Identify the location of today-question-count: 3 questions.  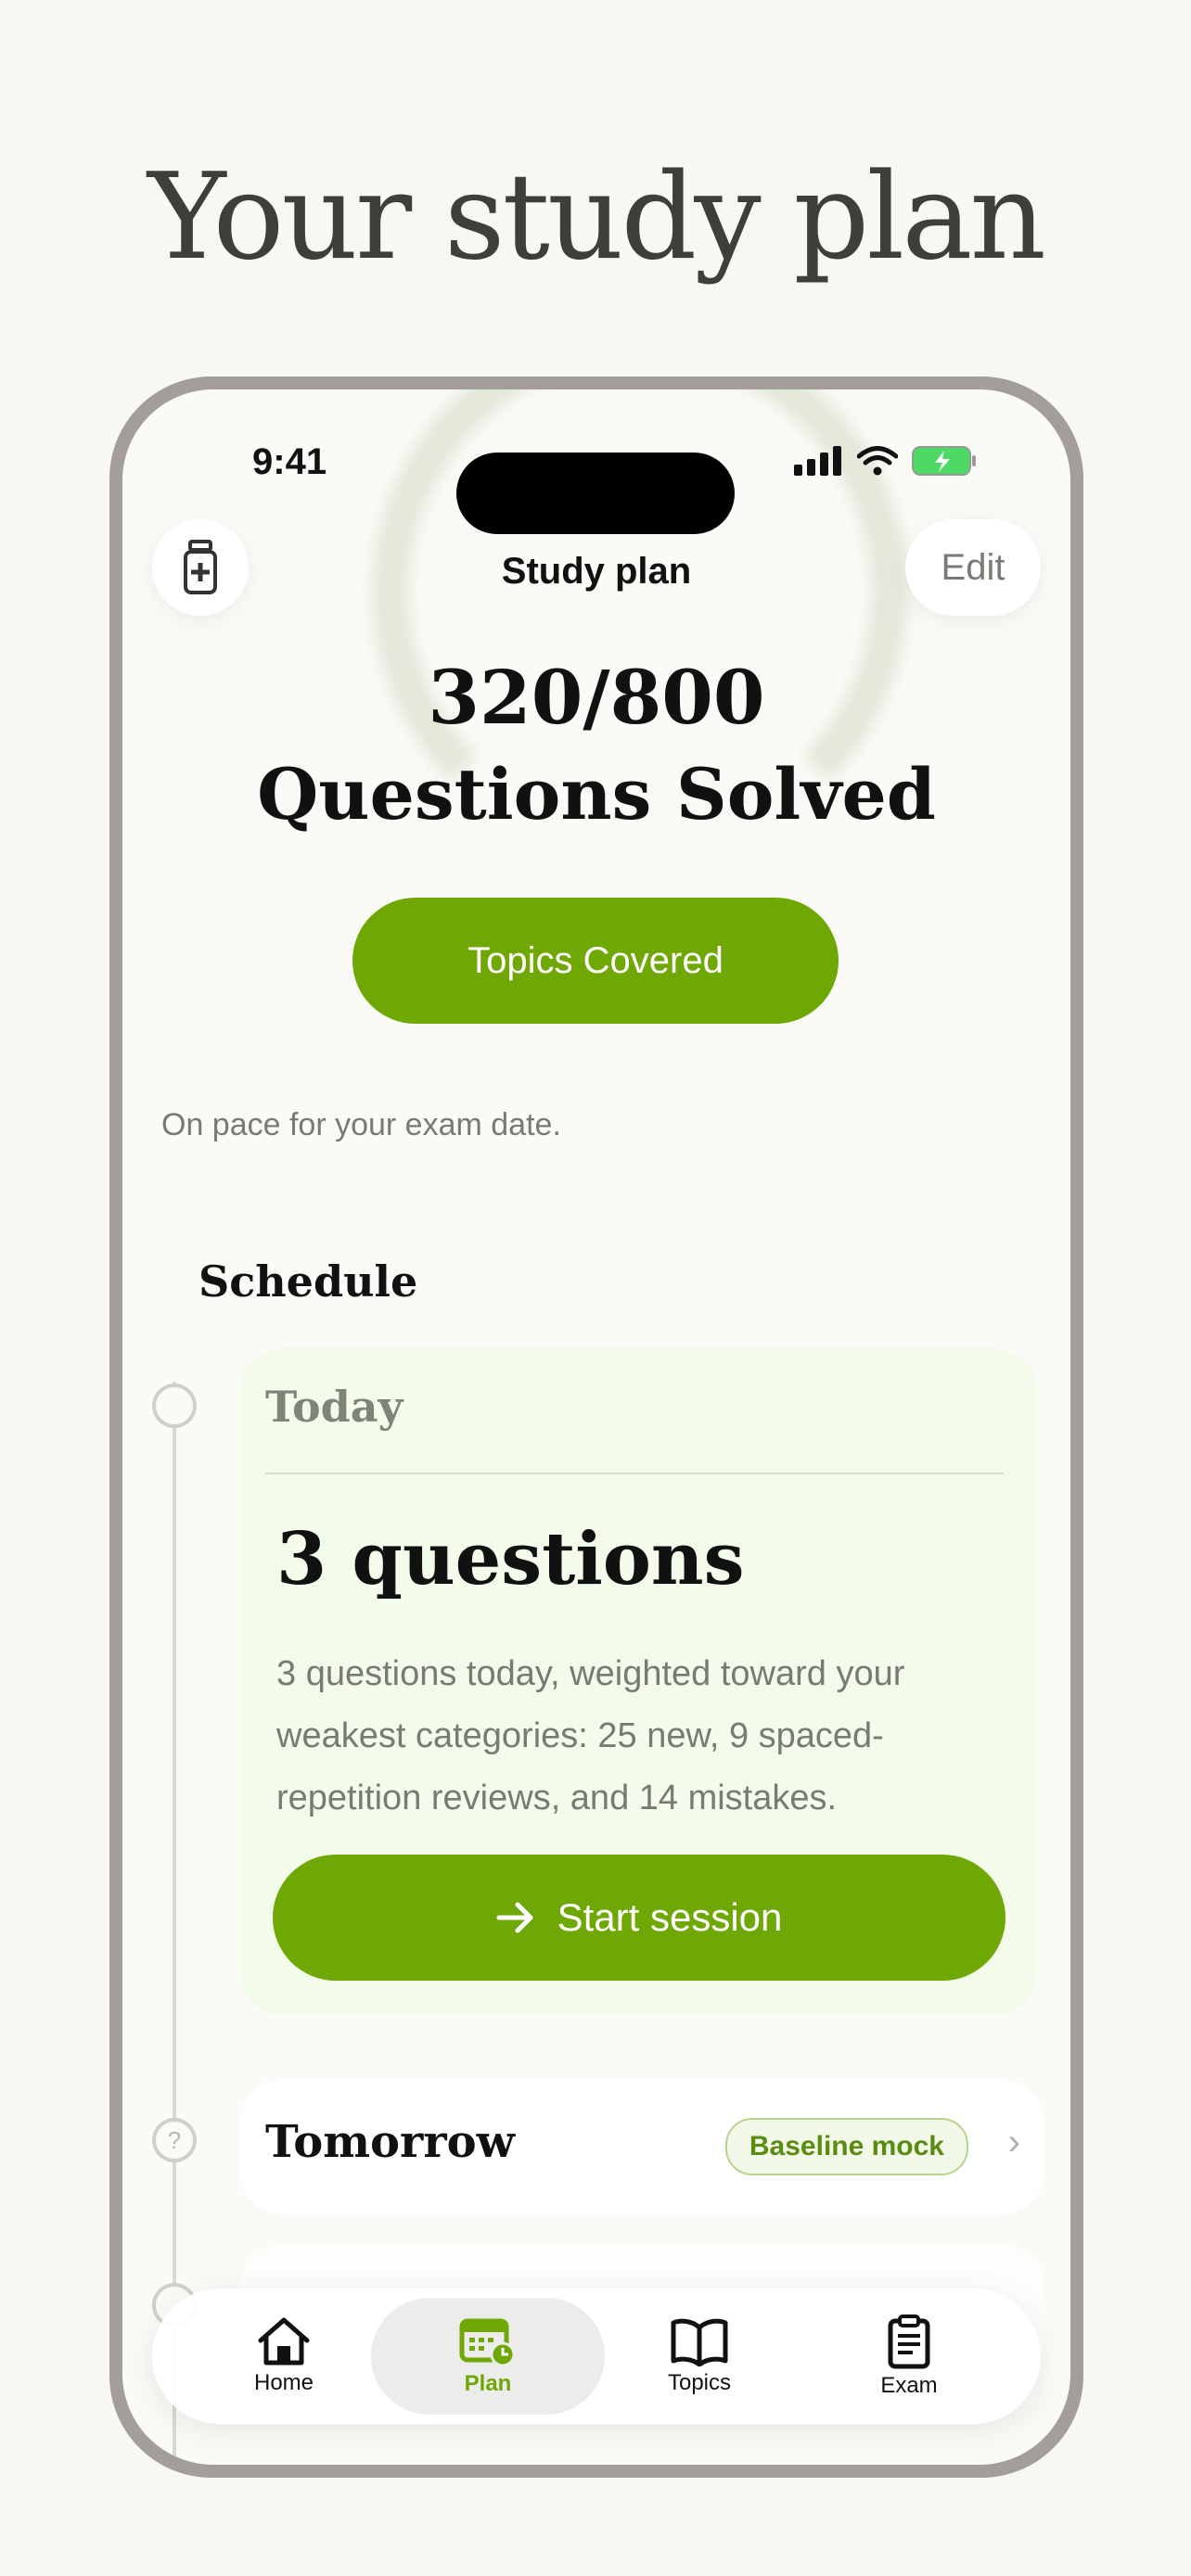
(510, 1559).